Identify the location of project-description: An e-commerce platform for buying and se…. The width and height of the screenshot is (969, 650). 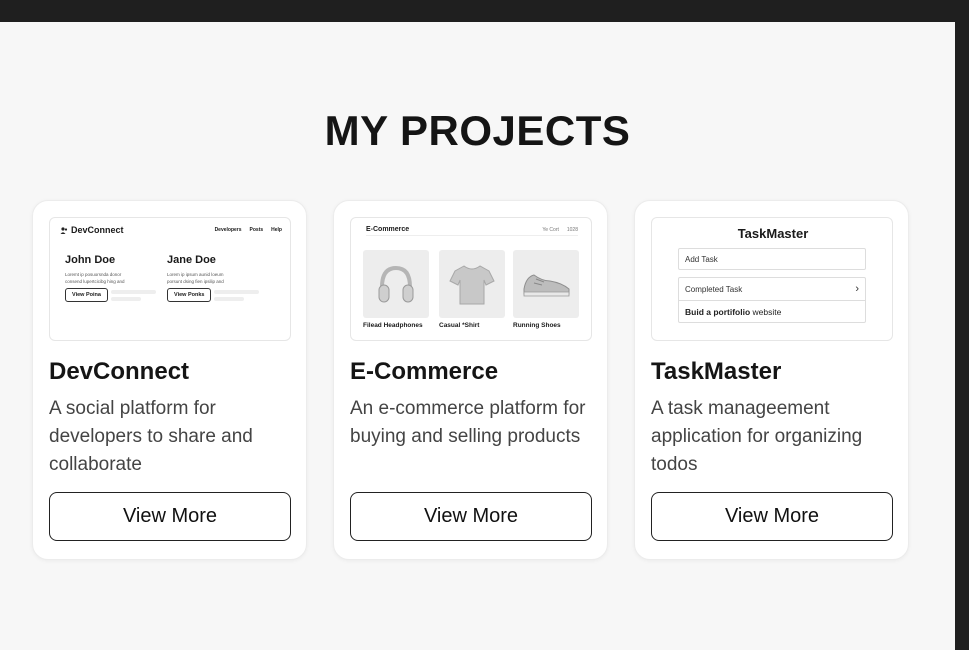
(468, 422).